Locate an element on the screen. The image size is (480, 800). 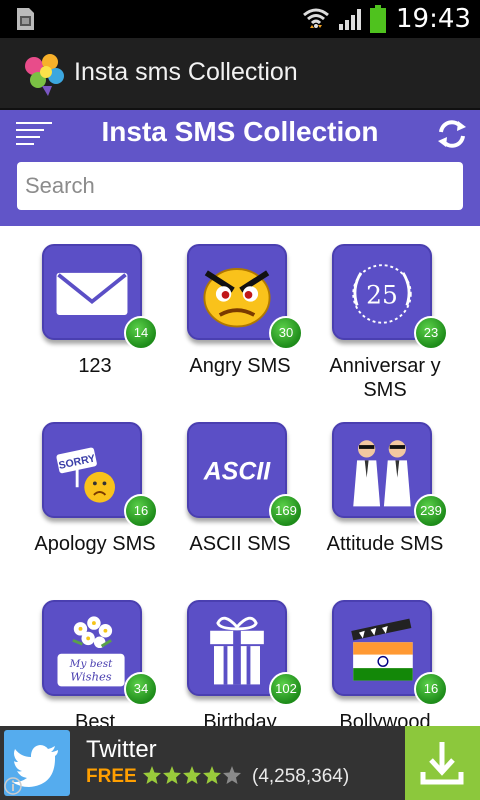
rating-count: (4,258,364) is located at coordinates (301, 776).